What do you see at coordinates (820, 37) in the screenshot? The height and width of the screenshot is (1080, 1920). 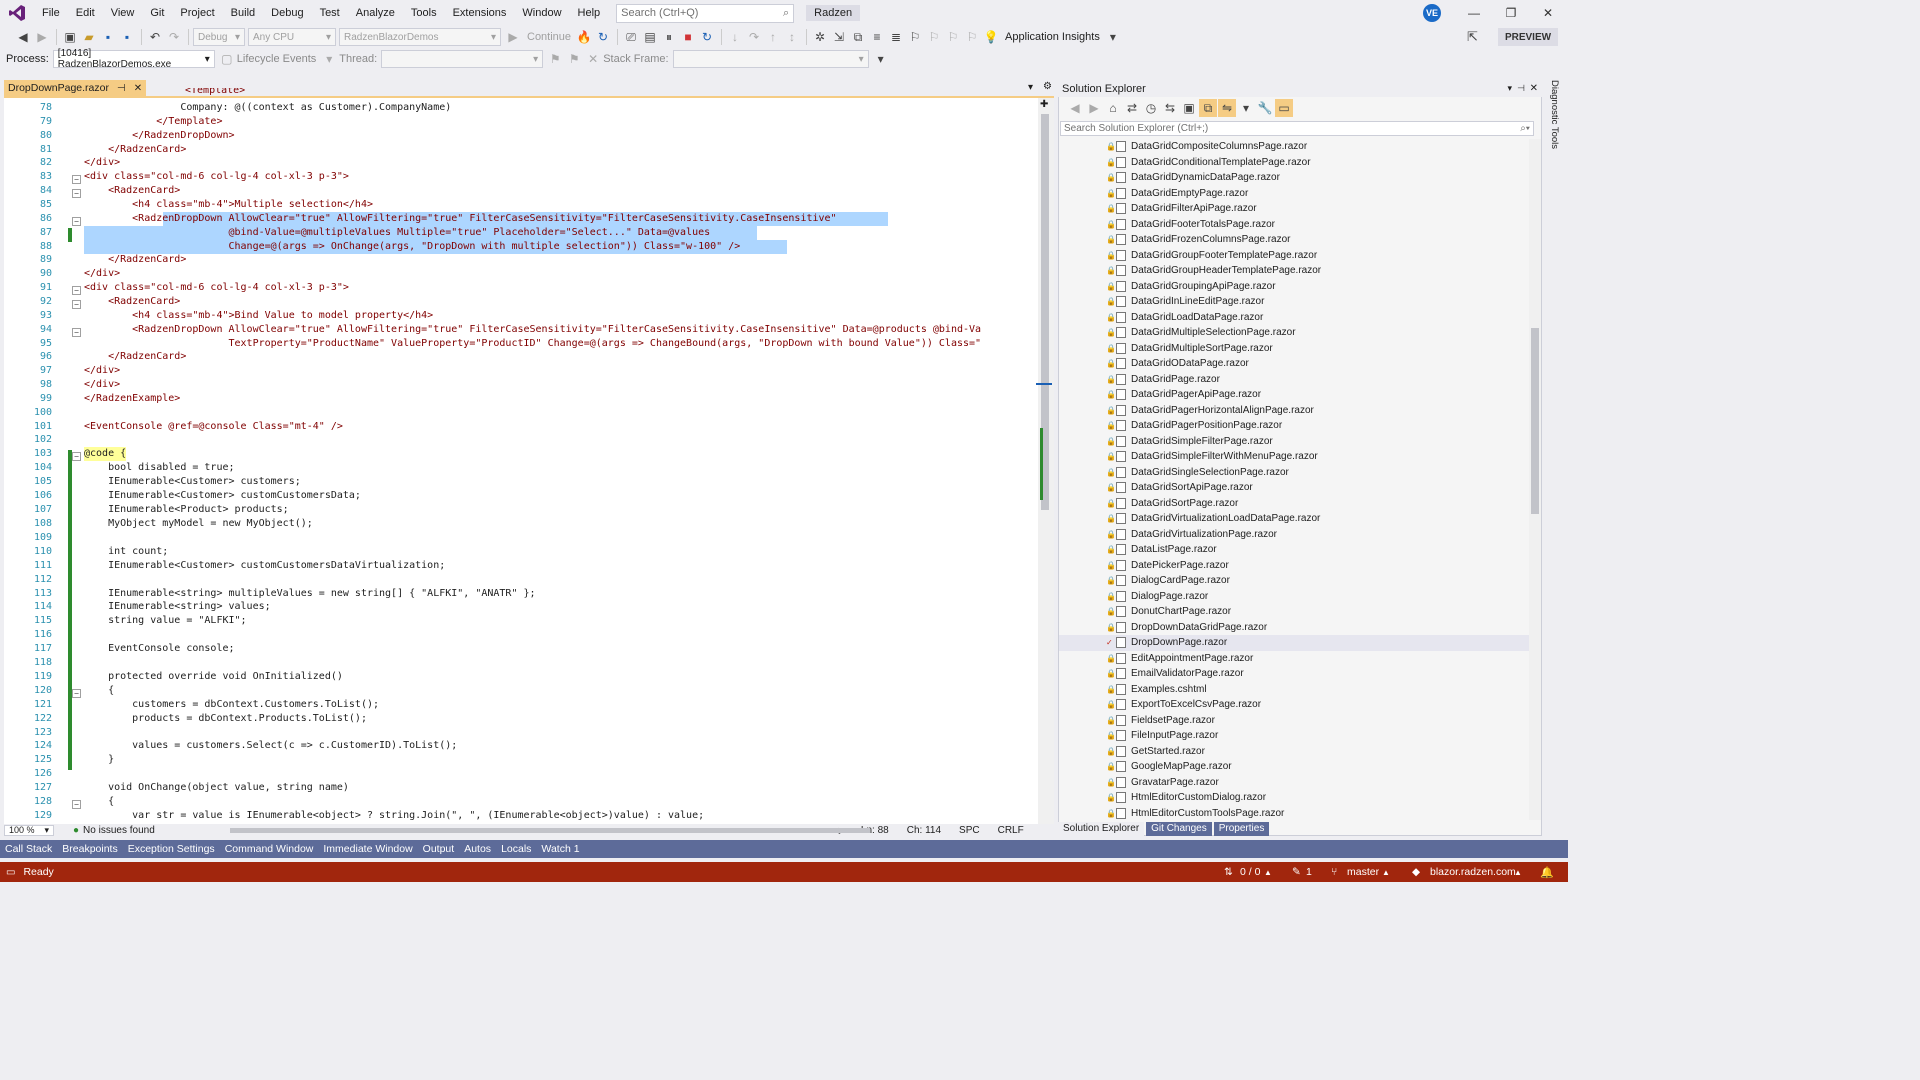 I see `hex-display-icon: ✲` at bounding box center [820, 37].